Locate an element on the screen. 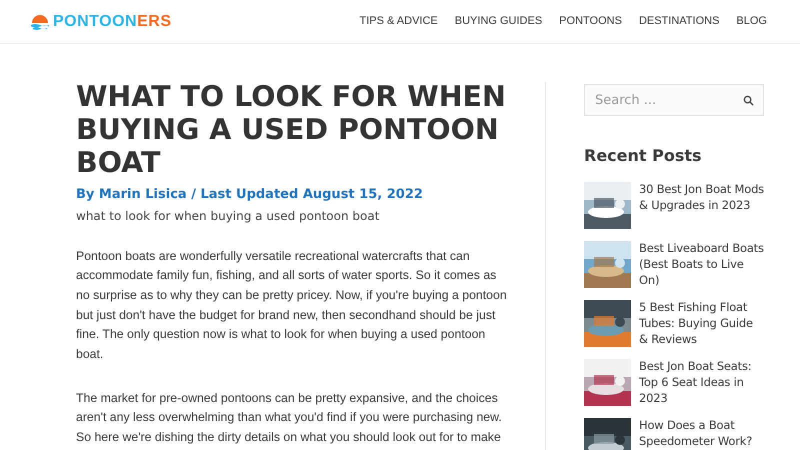  post-link: 30 Best Jon Boat Mods & Upgrades in 2023 is located at coordinates (701, 205).